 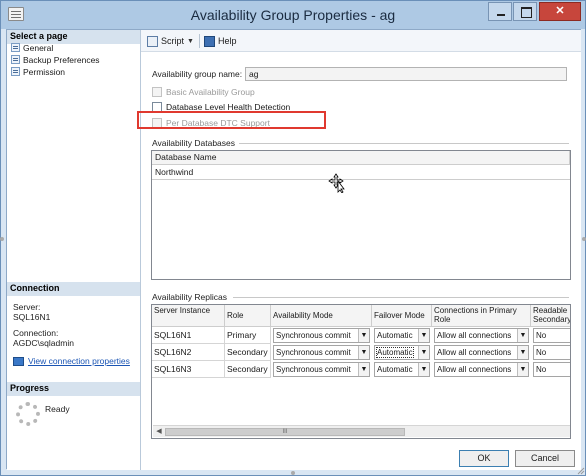 I want to click on page-item-label: Permission, so click(x=44, y=71).